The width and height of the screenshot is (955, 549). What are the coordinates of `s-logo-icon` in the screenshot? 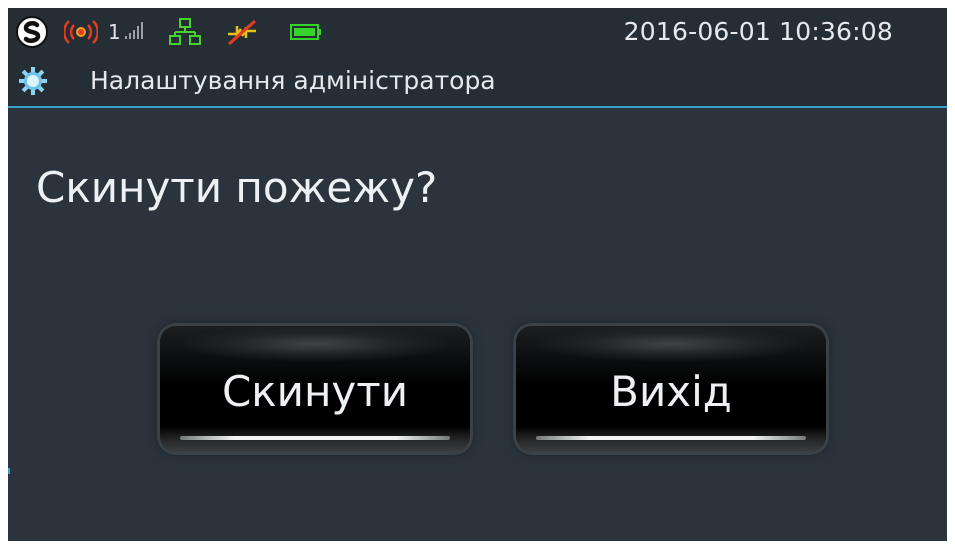 It's located at (32, 32).